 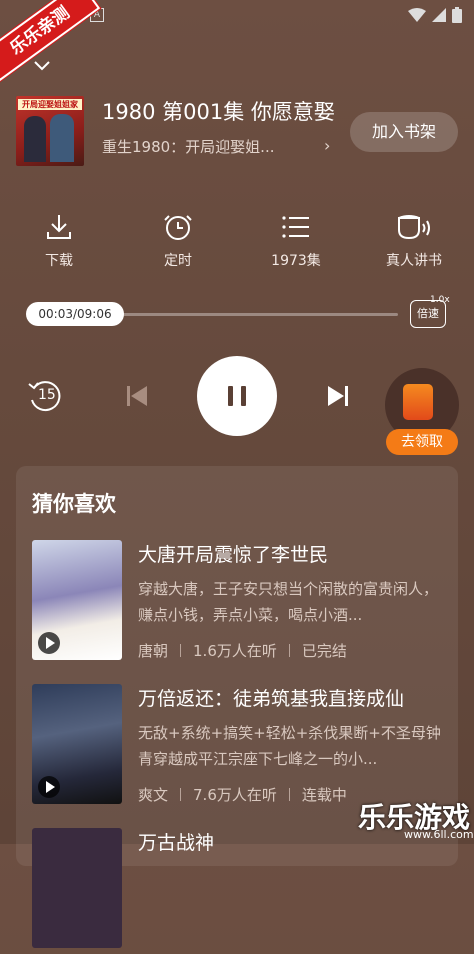 I want to click on skip-previous-icon, so click(x=137, y=396).